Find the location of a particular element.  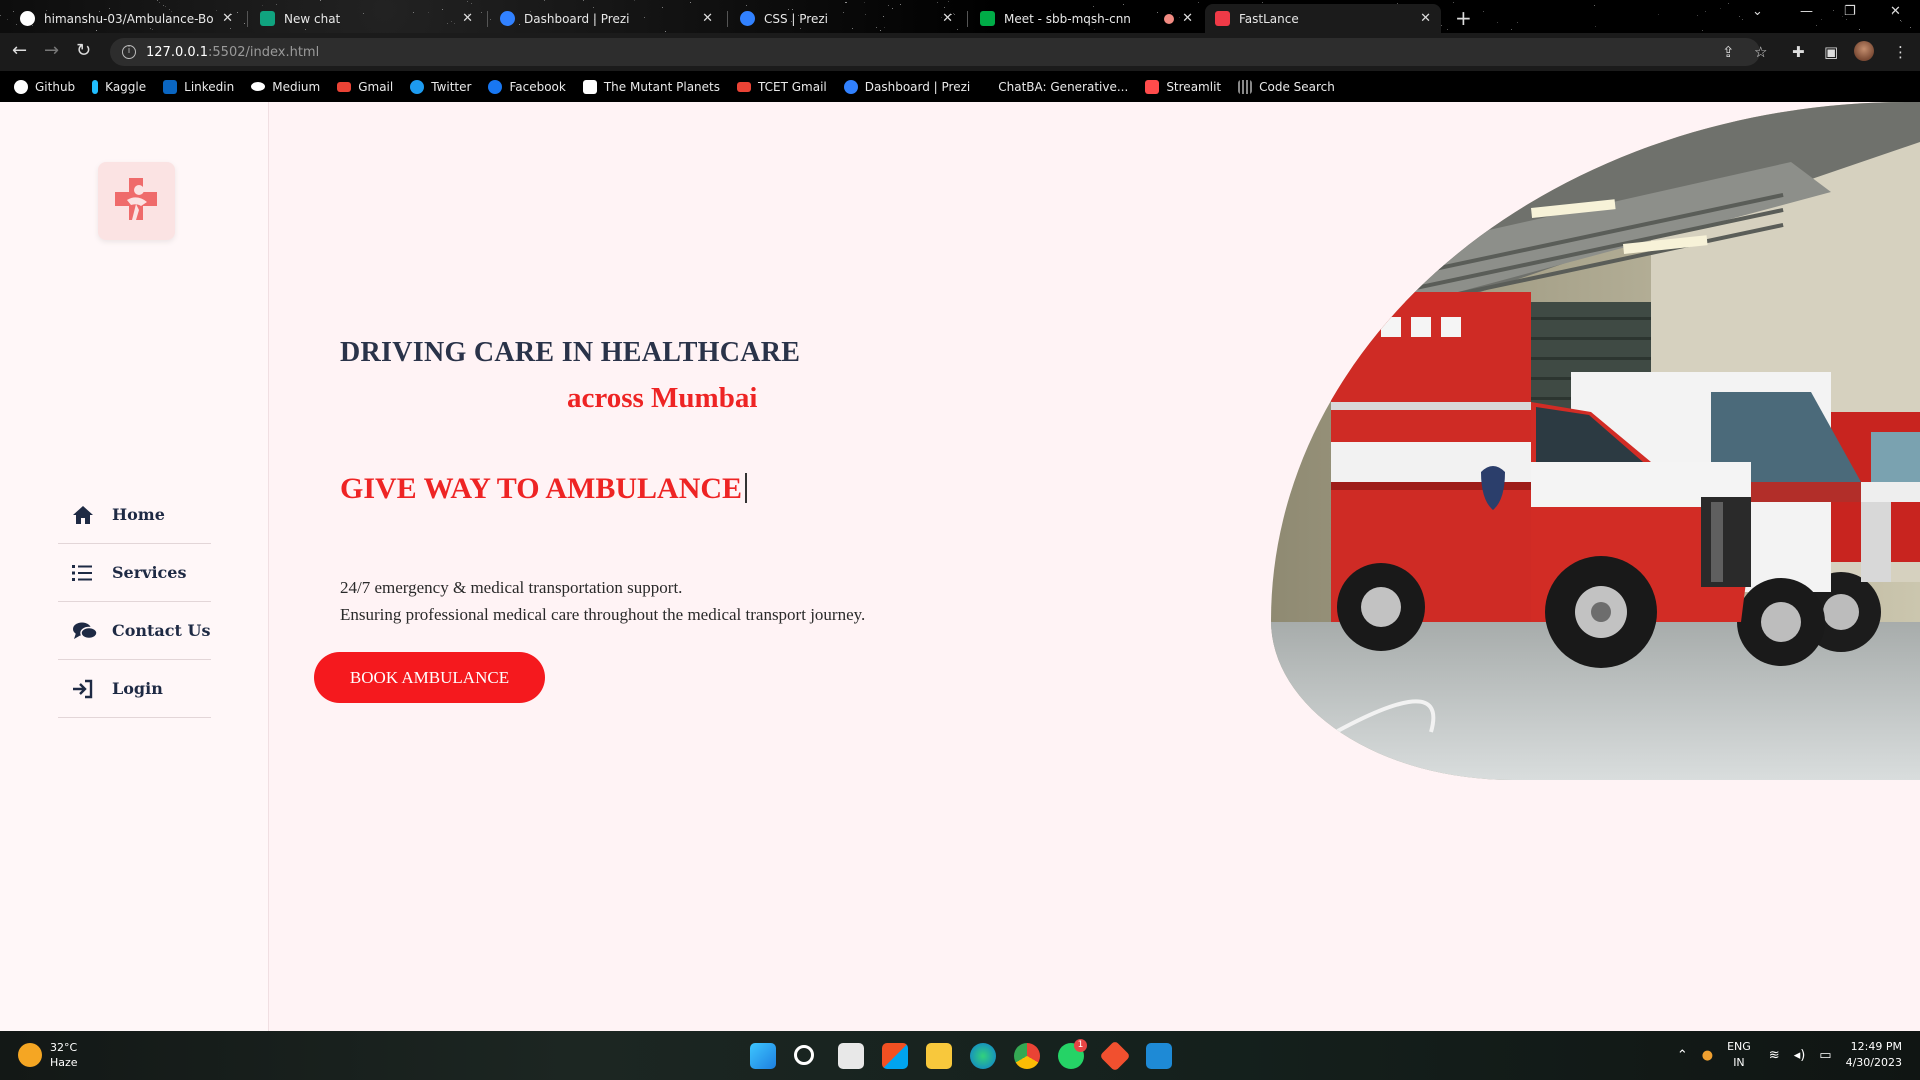

microsoft-store-icon is located at coordinates (895, 1056).